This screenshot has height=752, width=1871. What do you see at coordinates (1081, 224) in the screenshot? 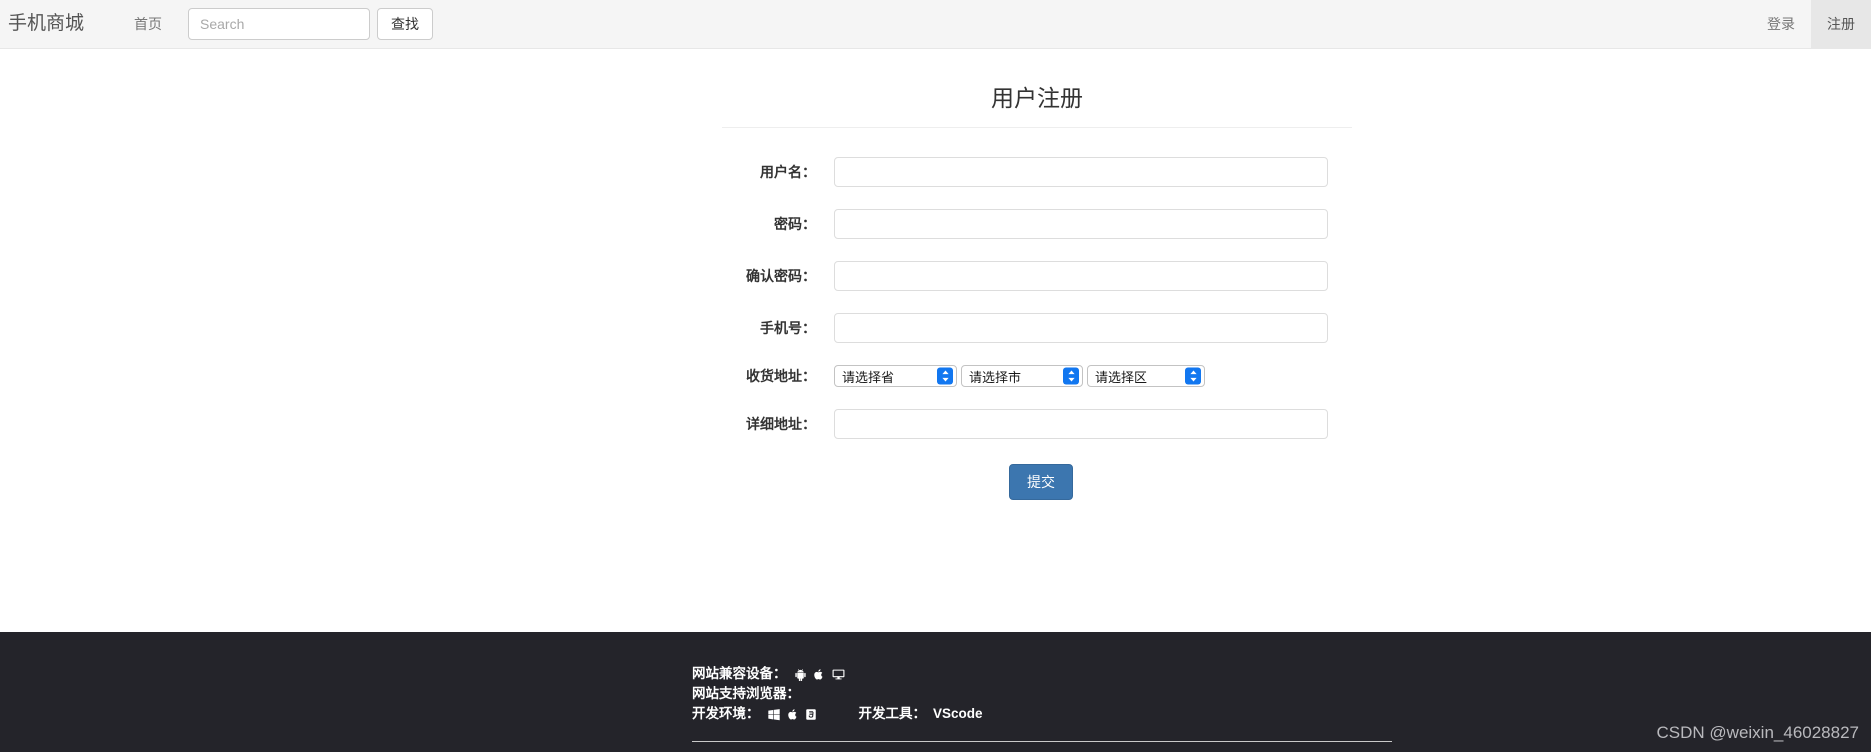
I see `password-input` at bounding box center [1081, 224].